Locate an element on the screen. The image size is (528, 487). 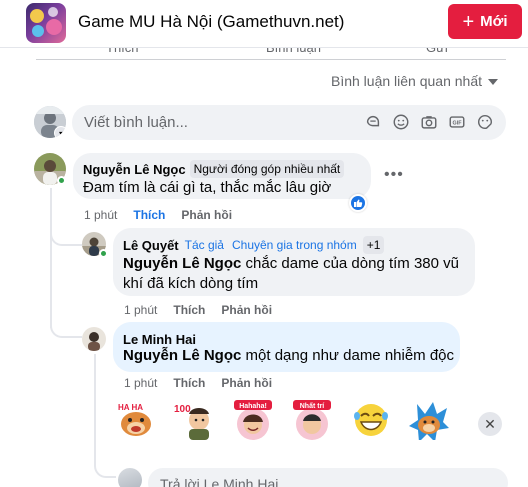
more-badges: +1 is located at coordinates (373, 245).